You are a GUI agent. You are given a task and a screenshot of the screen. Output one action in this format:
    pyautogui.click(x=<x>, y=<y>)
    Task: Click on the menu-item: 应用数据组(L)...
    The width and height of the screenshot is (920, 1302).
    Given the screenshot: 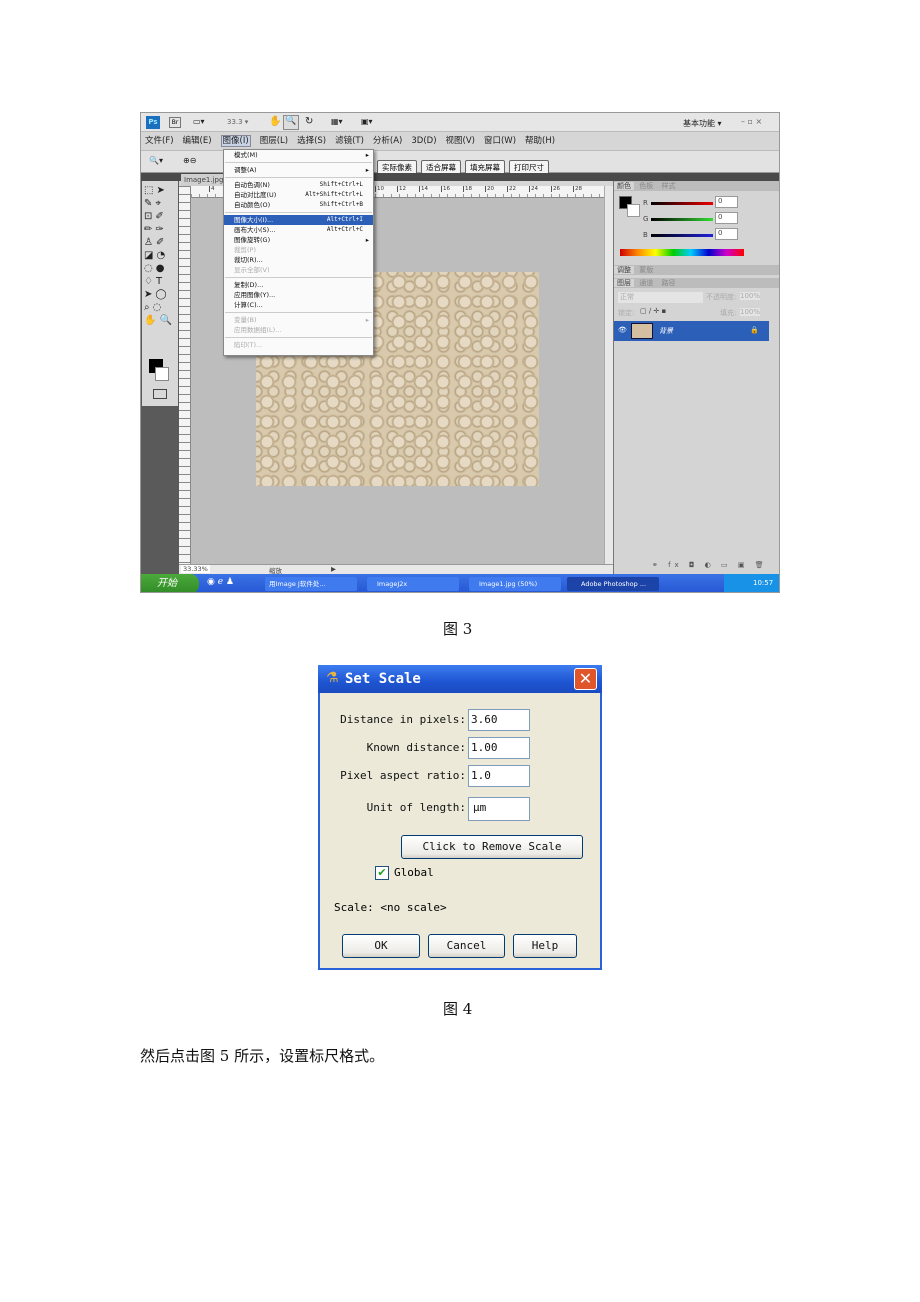 What is the action you would take?
    pyautogui.click(x=298, y=330)
    